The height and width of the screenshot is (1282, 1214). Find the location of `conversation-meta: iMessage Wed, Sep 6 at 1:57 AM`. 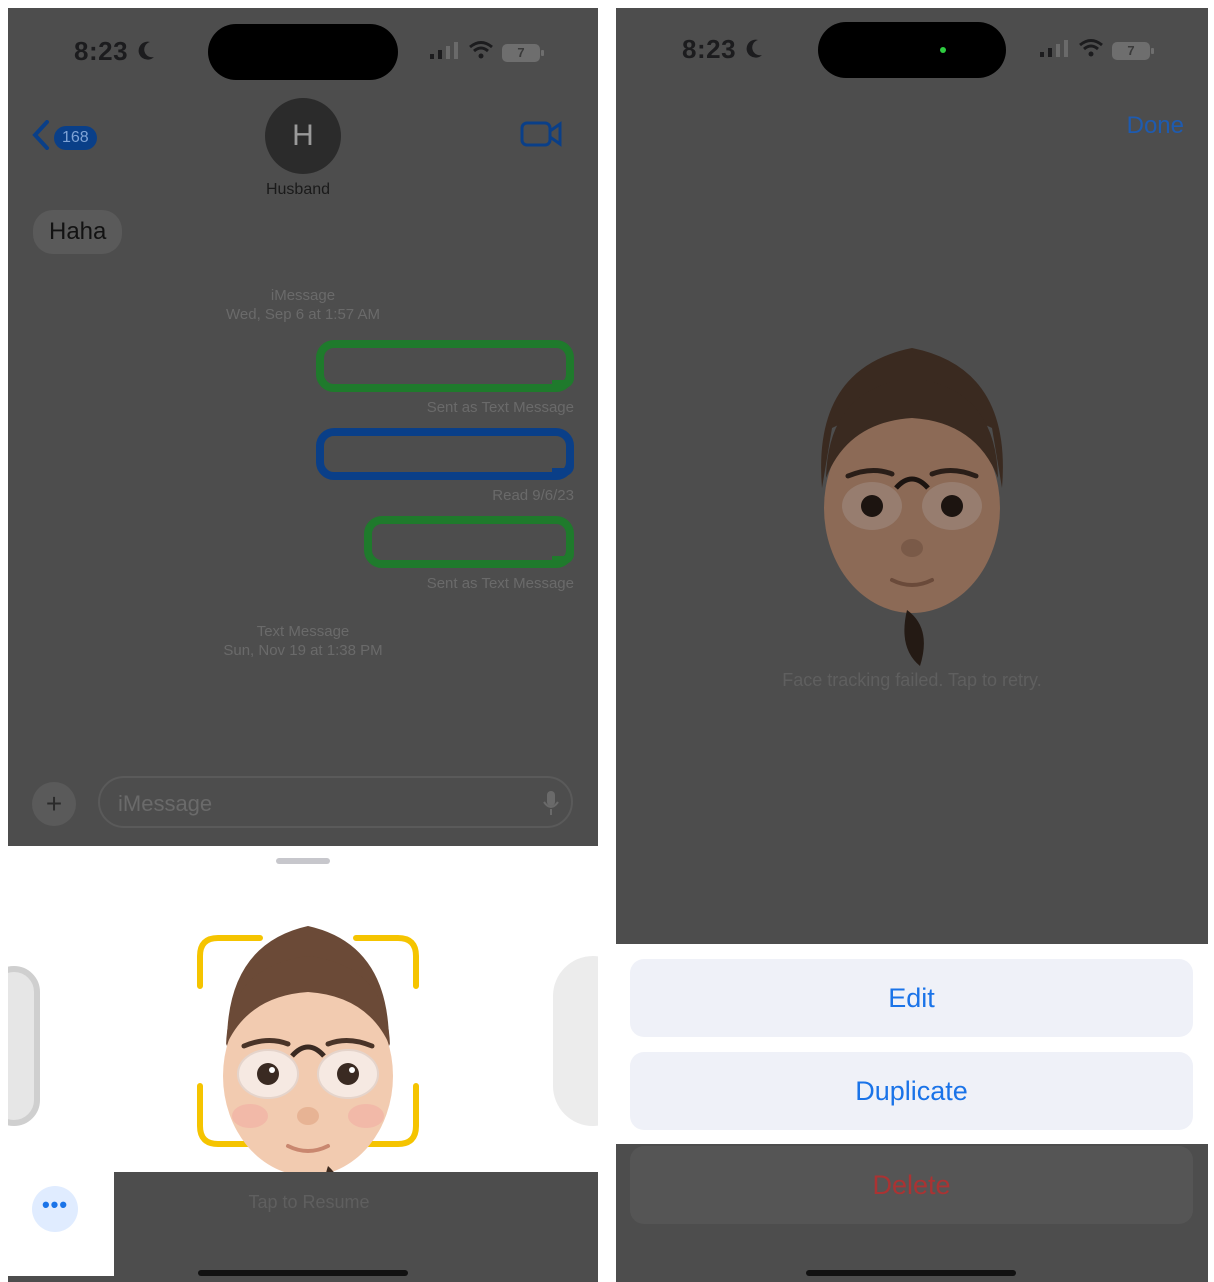

conversation-meta: iMessage Wed, Sep 6 at 1:57 AM is located at coordinates (303, 305).